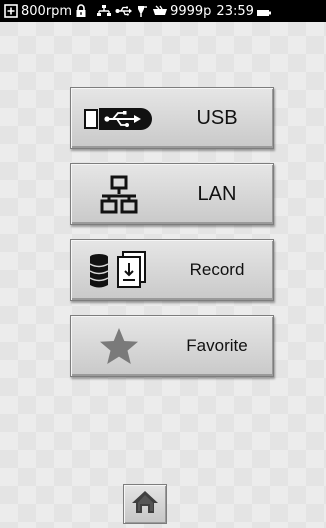  What do you see at coordinates (217, 117) in the screenshot?
I see `usb-label: USB` at bounding box center [217, 117].